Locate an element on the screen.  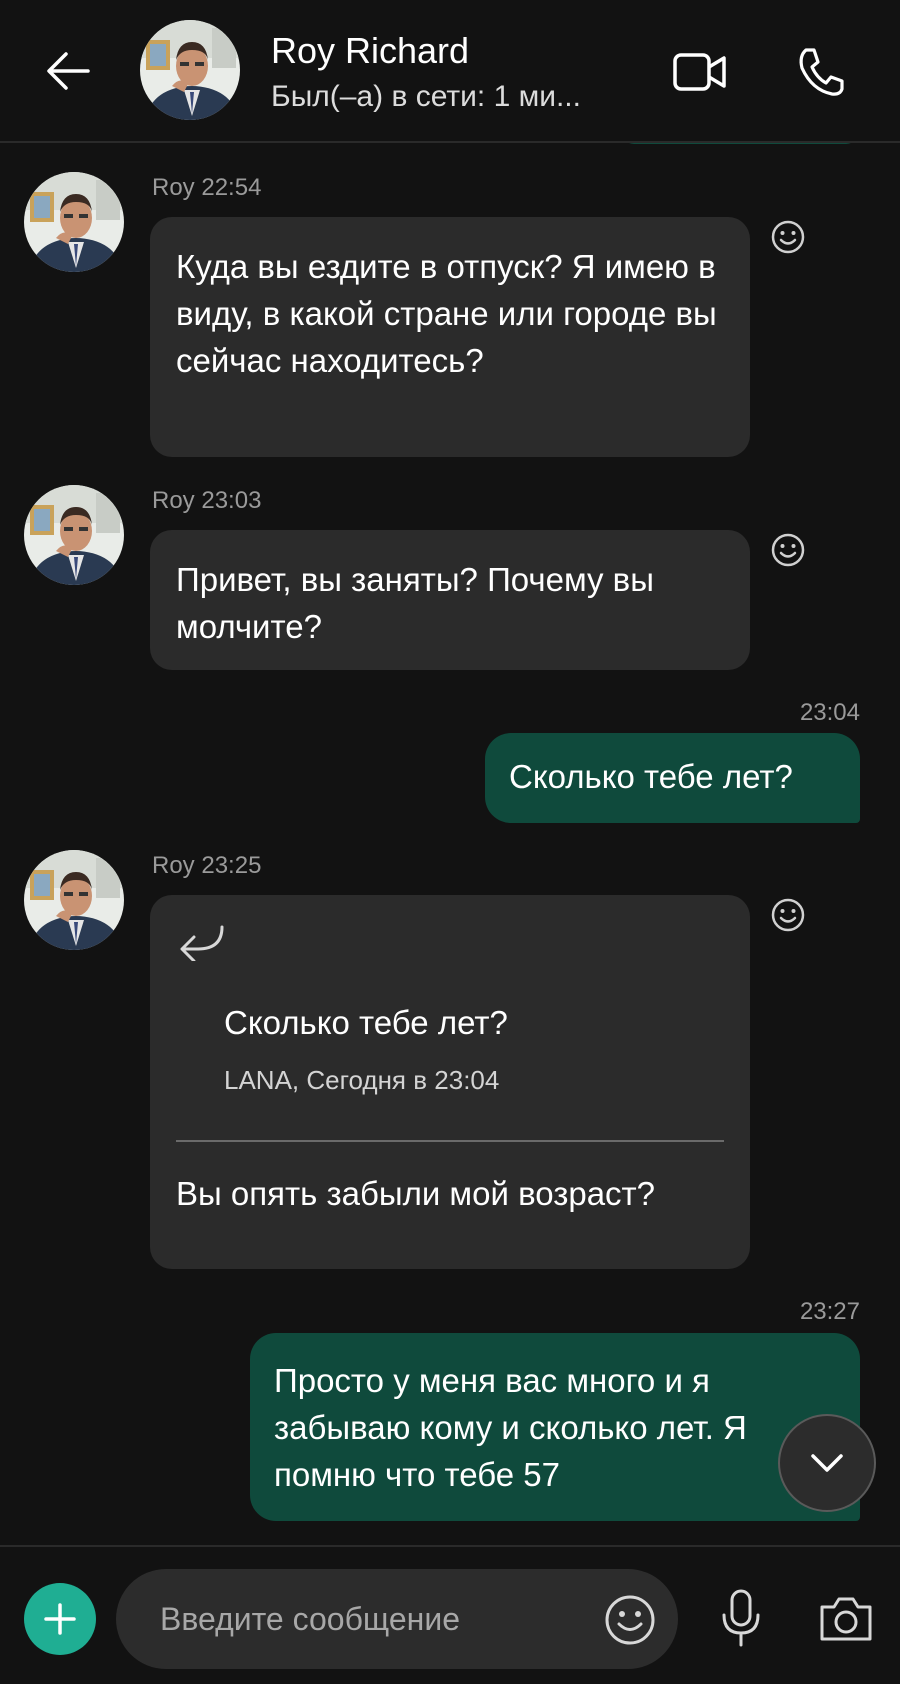
message-meta: Roy 23:03 is located at coordinates (206, 501).